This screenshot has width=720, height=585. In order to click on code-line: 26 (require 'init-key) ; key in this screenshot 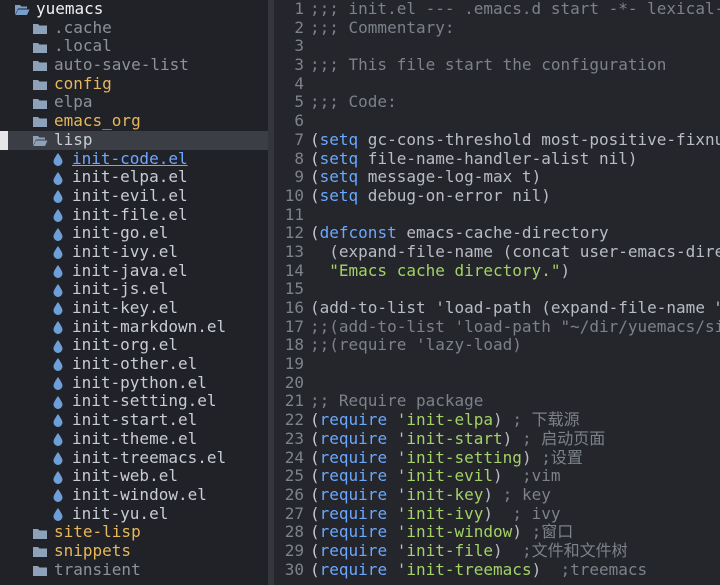, I will do `click(497, 494)`.